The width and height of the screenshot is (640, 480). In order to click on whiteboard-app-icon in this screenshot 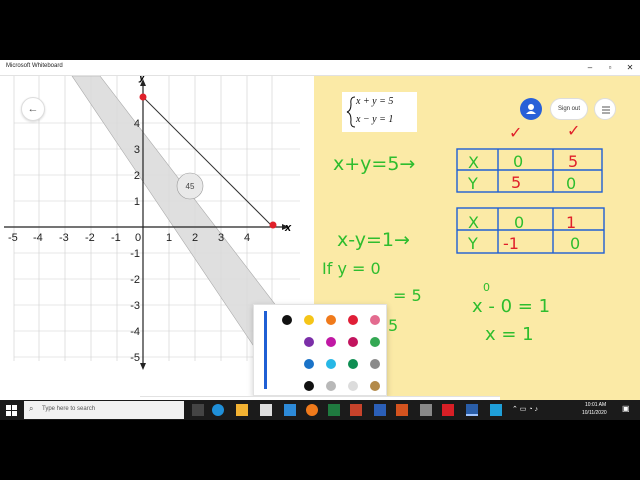, I will do `click(472, 410)`.